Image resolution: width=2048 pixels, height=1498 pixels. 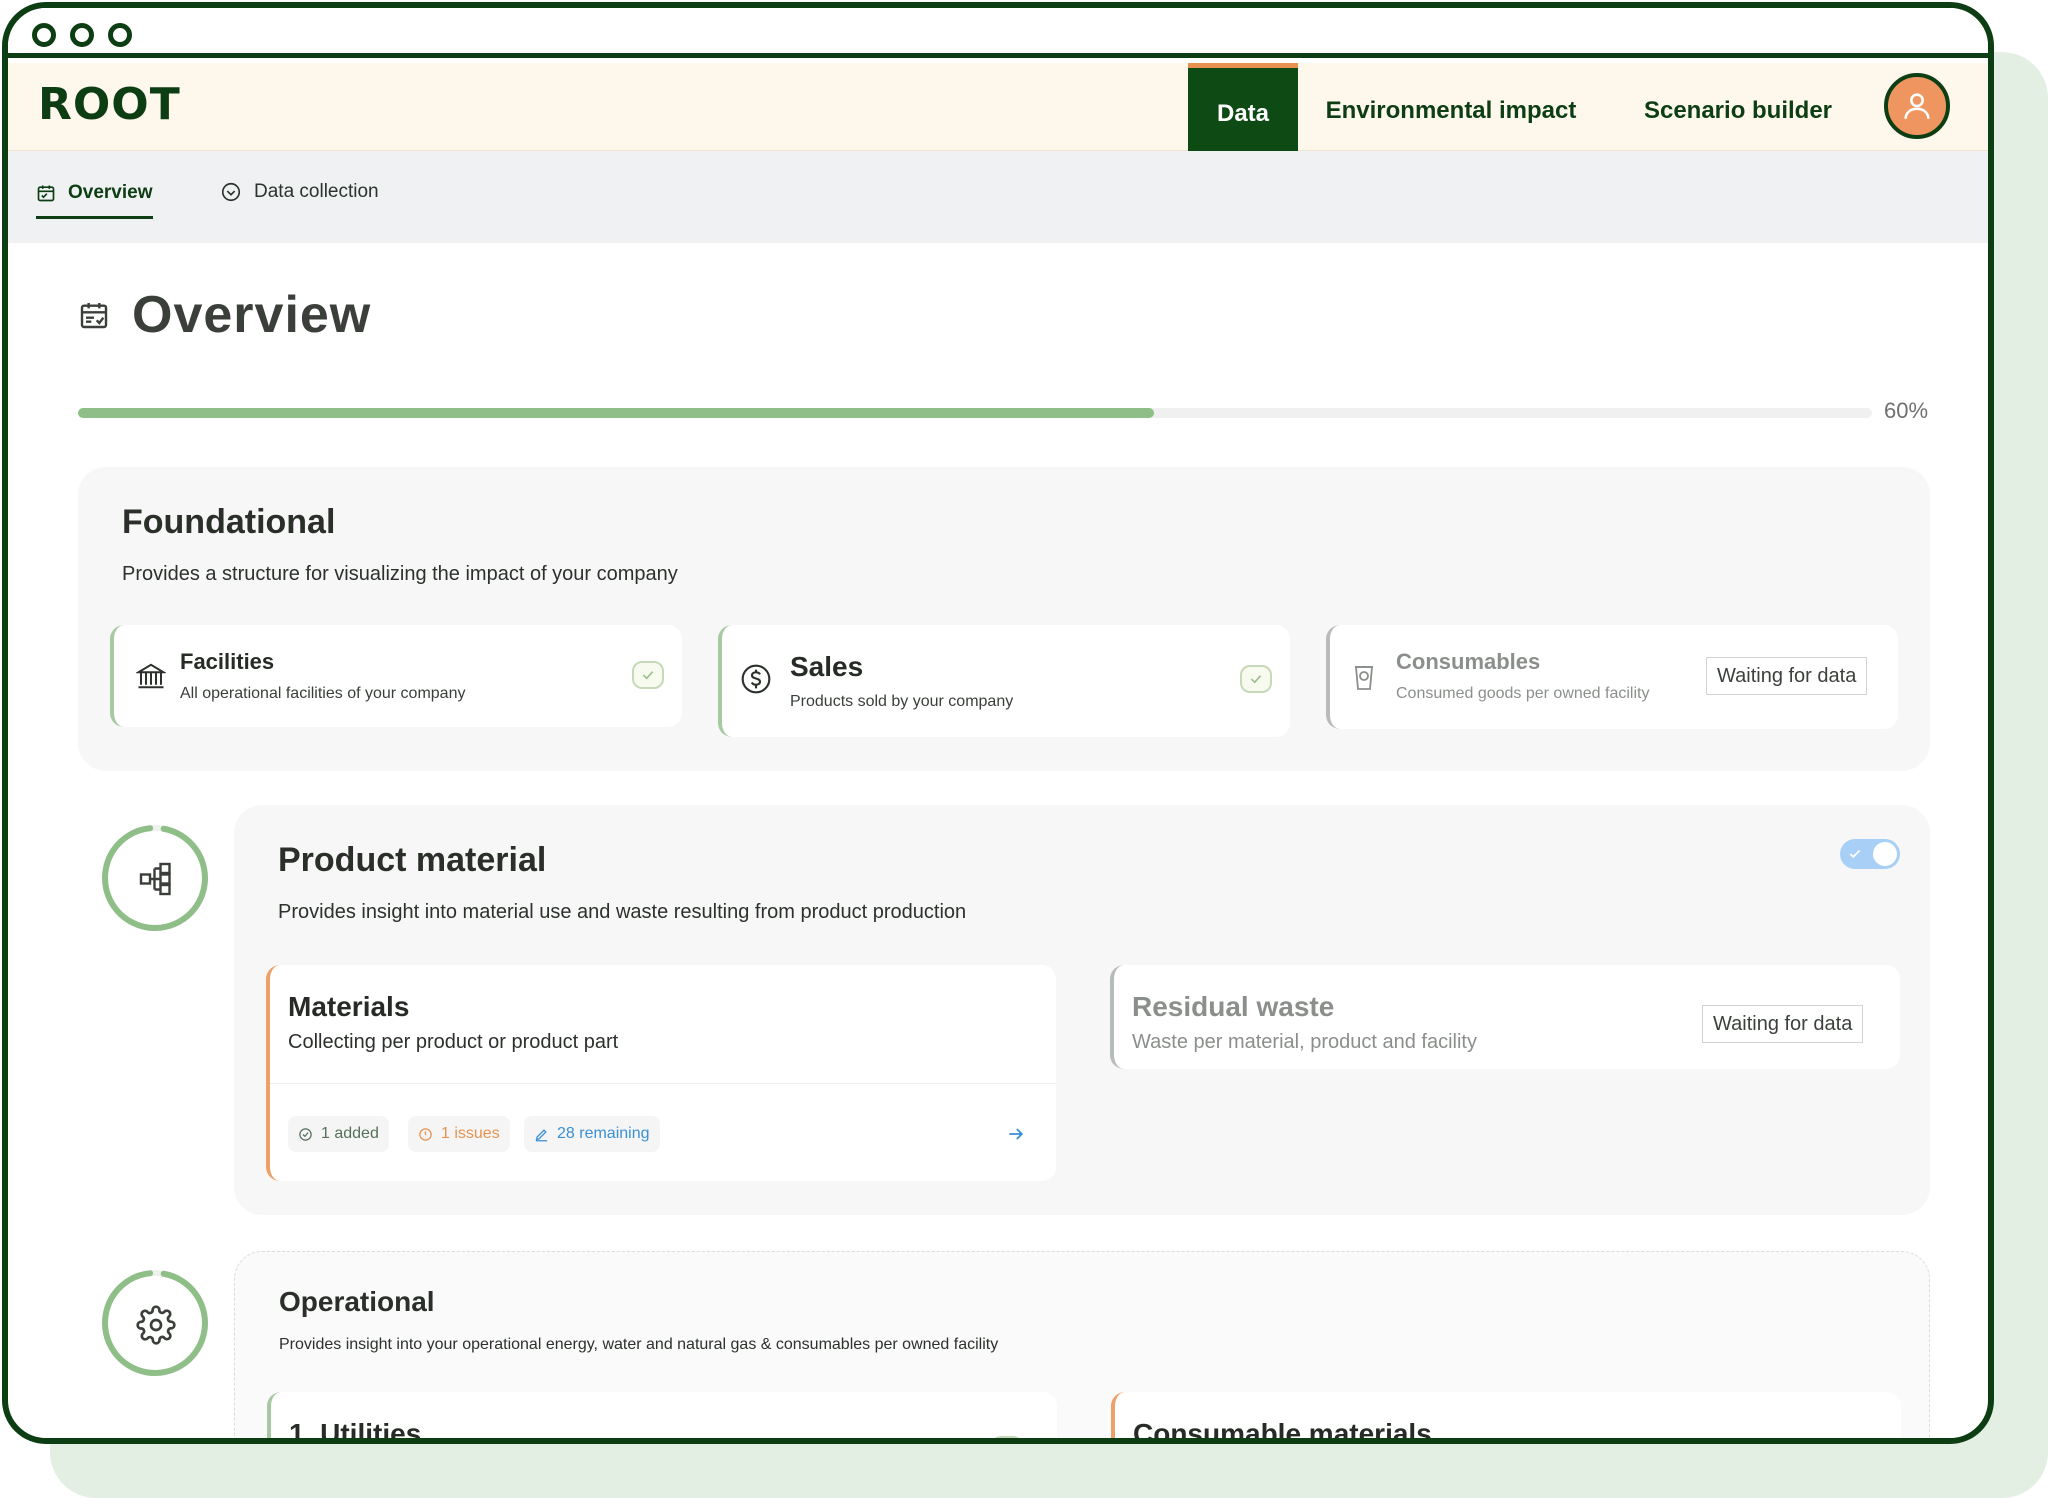 What do you see at coordinates (357, 1301) in the screenshot?
I see `section-title: Operational` at bounding box center [357, 1301].